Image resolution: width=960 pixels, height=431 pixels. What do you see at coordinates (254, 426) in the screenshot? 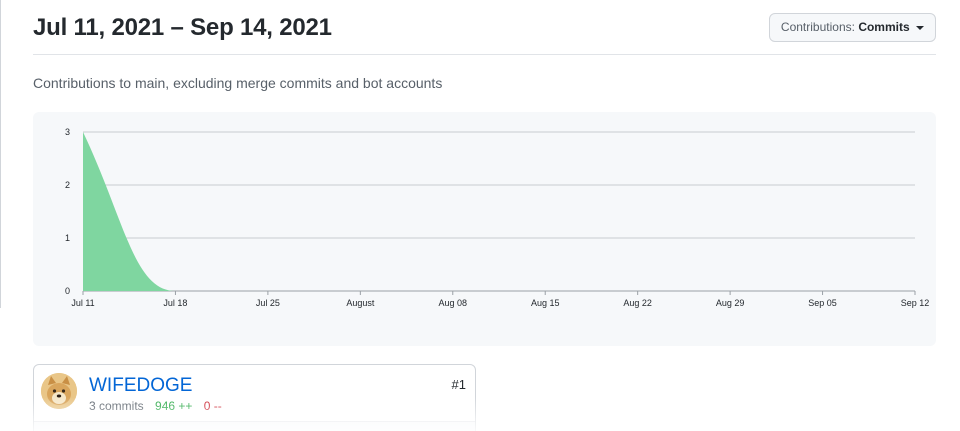
I see `contributor-mini-chart` at bounding box center [254, 426].